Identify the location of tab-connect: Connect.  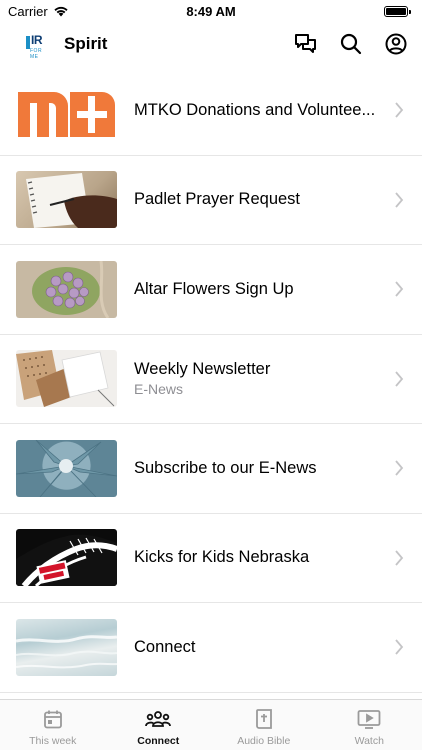
(159, 725).